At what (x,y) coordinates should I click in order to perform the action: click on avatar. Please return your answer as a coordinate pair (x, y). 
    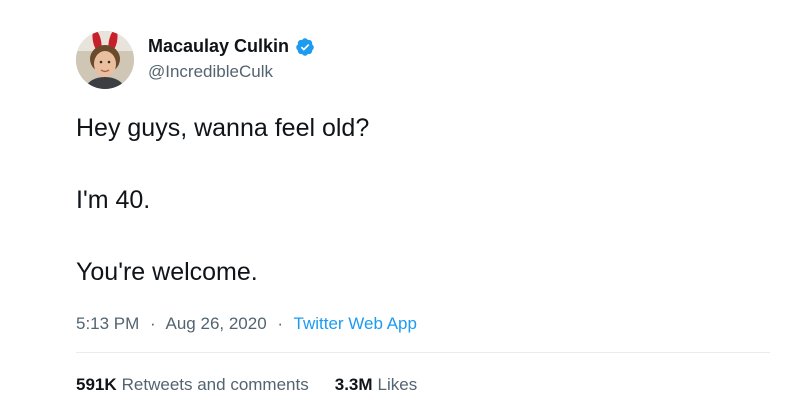
    Looking at the image, I should click on (105, 60).